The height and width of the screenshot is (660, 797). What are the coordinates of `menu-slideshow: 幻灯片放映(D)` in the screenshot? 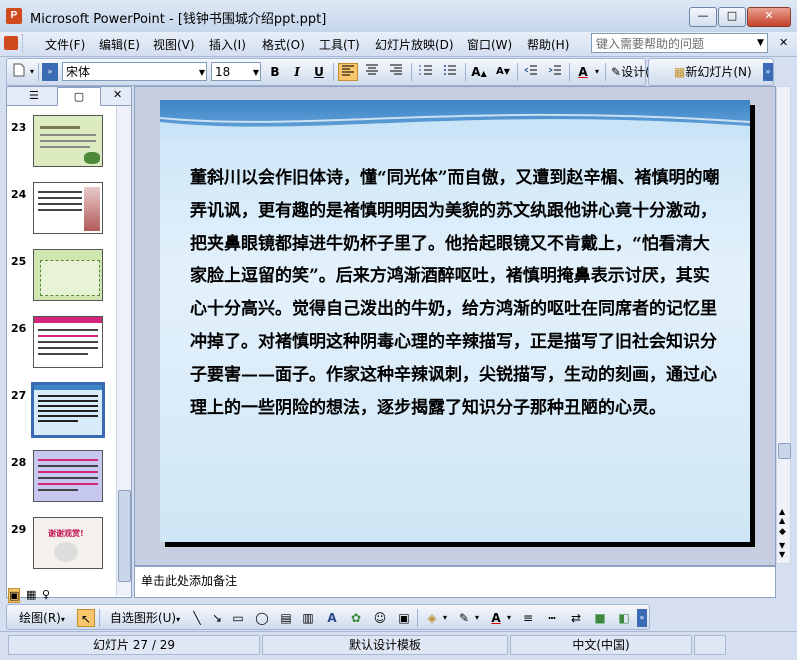 It's located at (414, 44).